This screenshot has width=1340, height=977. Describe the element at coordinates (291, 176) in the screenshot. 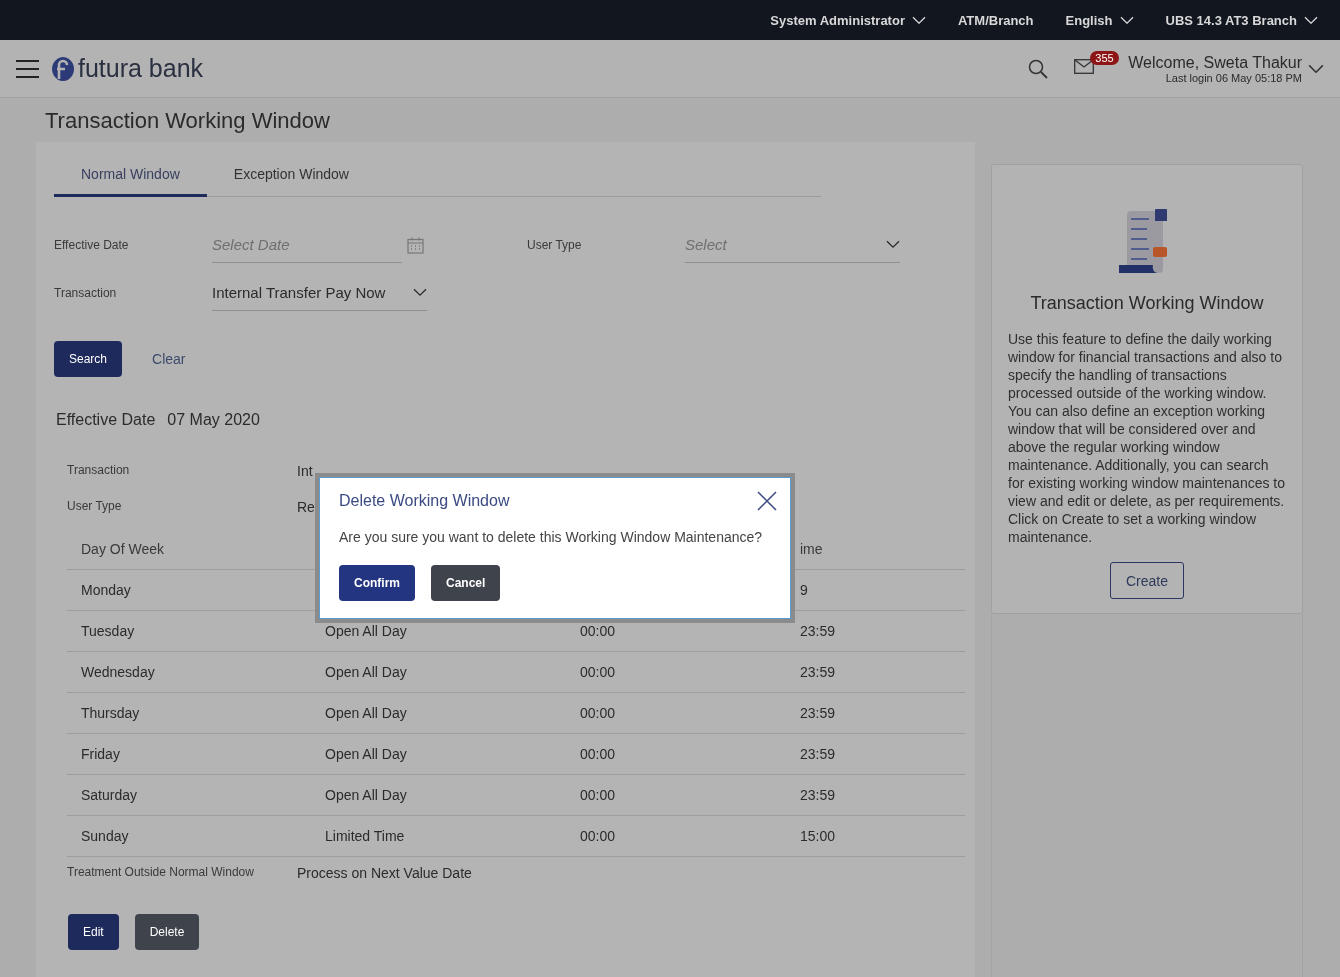

I see `tab: Exception Window` at that location.